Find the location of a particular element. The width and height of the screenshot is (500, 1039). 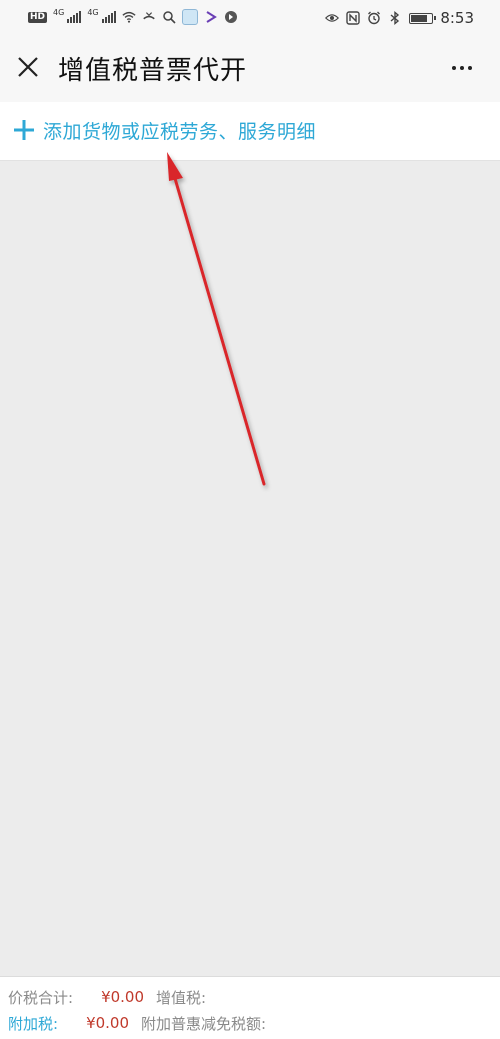

battery-icon is located at coordinates (423, 18).